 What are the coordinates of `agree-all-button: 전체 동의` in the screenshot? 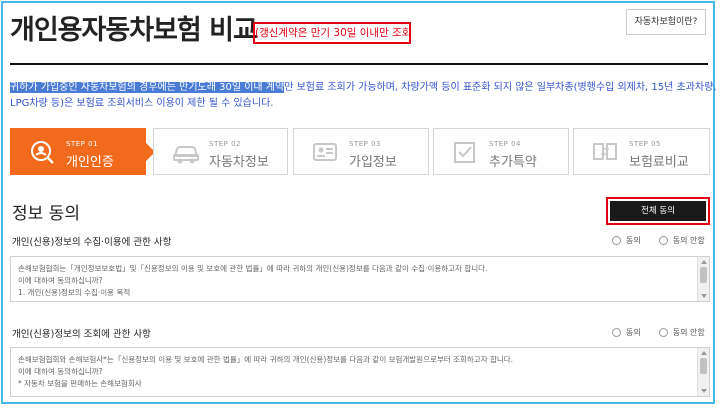 It's located at (658, 211).